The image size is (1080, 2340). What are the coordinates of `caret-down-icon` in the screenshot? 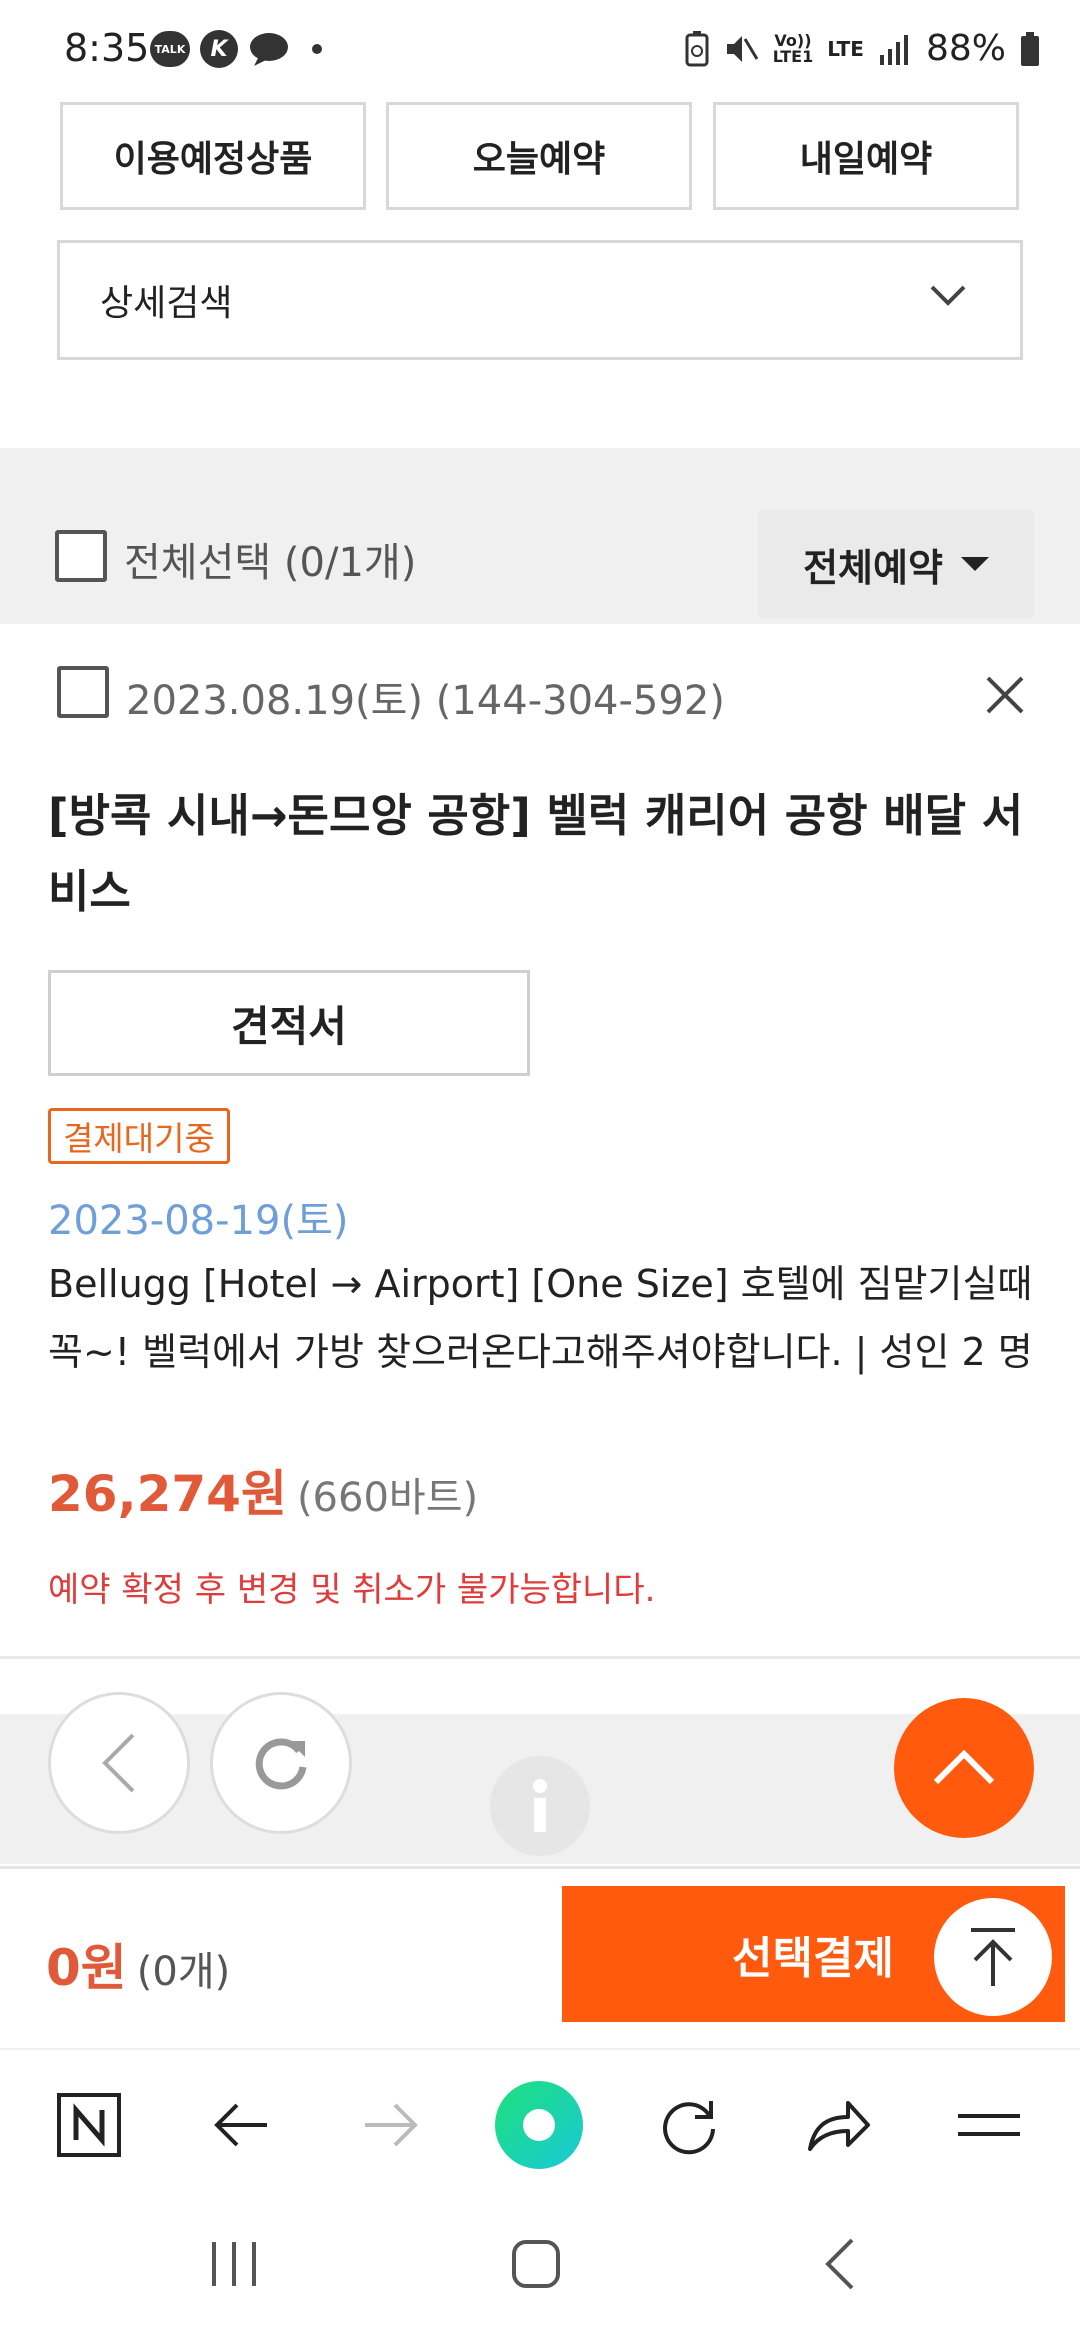 It's located at (974, 564).